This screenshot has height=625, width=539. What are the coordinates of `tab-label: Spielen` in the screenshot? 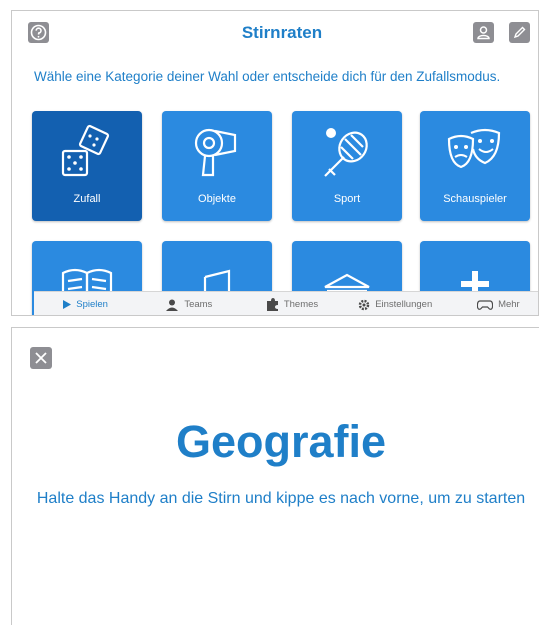 It's located at (92, 304).